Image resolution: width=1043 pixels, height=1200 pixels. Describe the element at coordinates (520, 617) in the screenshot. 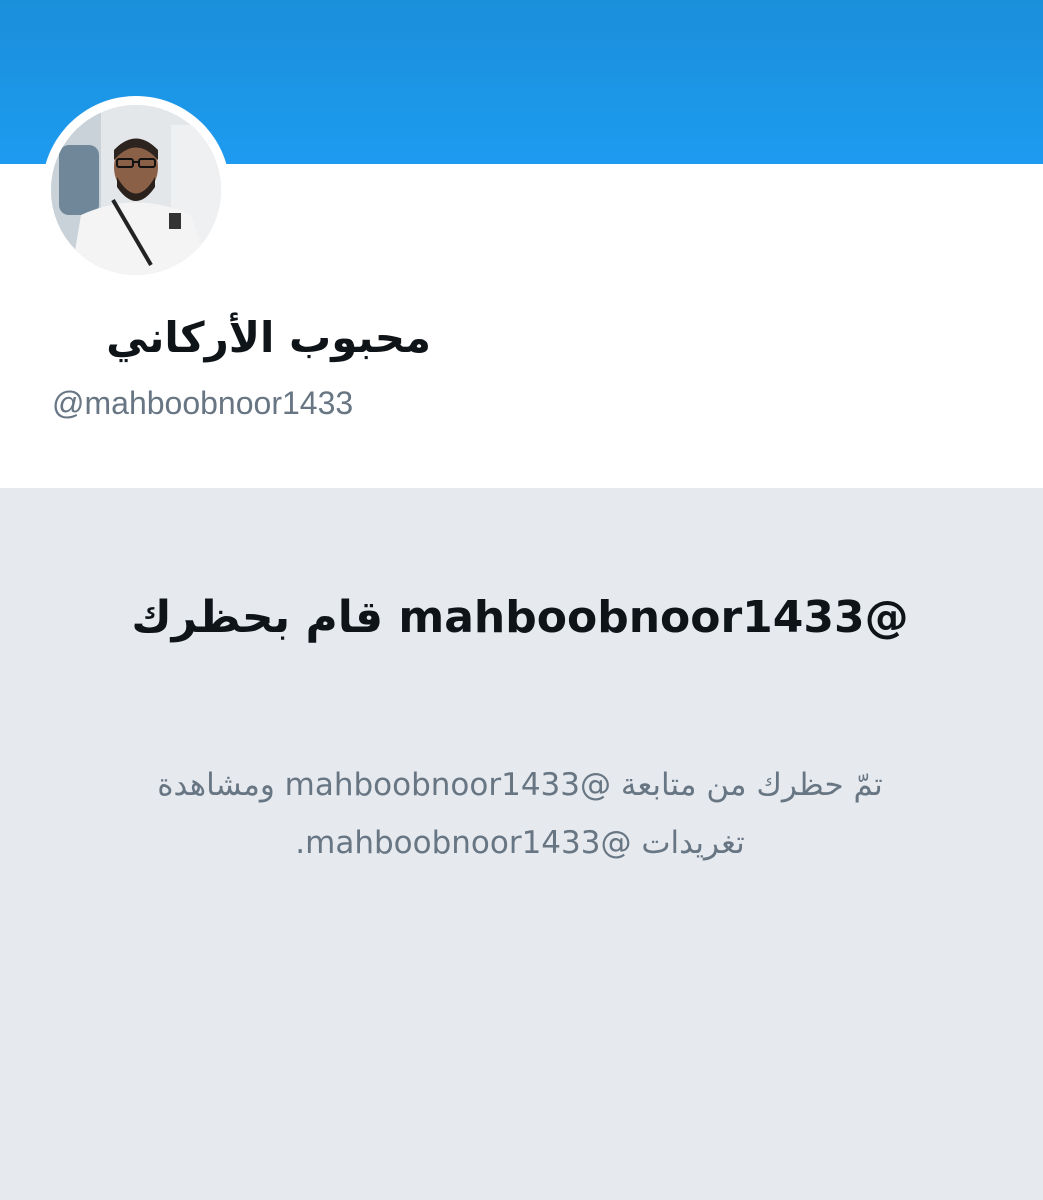

I see `blocked-title: @mahboobnoor1433 قام بحظرك` at that location.